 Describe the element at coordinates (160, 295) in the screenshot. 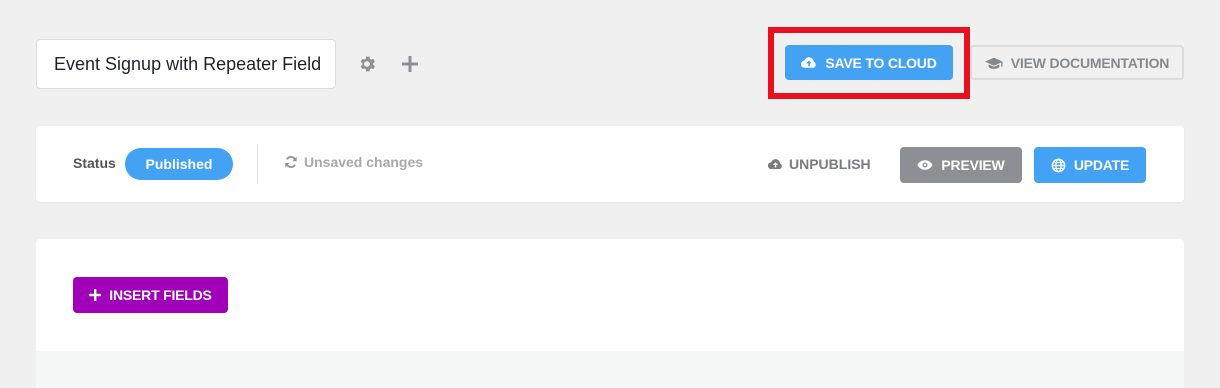

I see `insert-fields-label: INSERT FIELDS` at that location.